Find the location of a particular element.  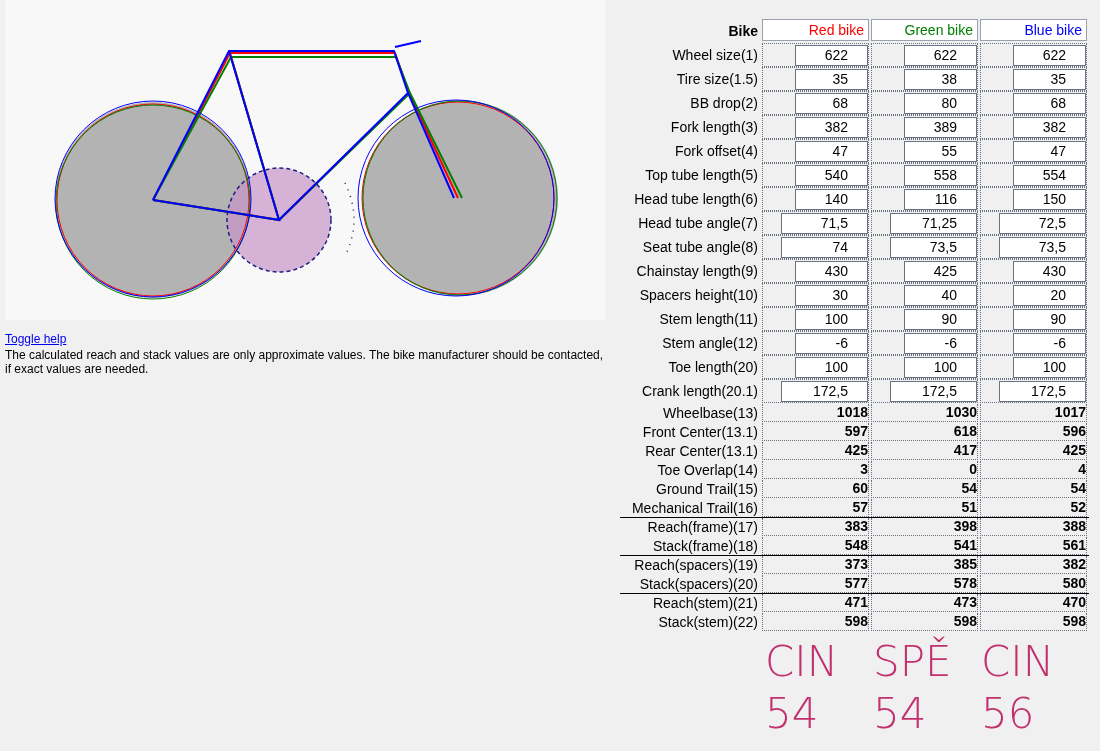

result-value: 541 is located at coordinates (924, 546).